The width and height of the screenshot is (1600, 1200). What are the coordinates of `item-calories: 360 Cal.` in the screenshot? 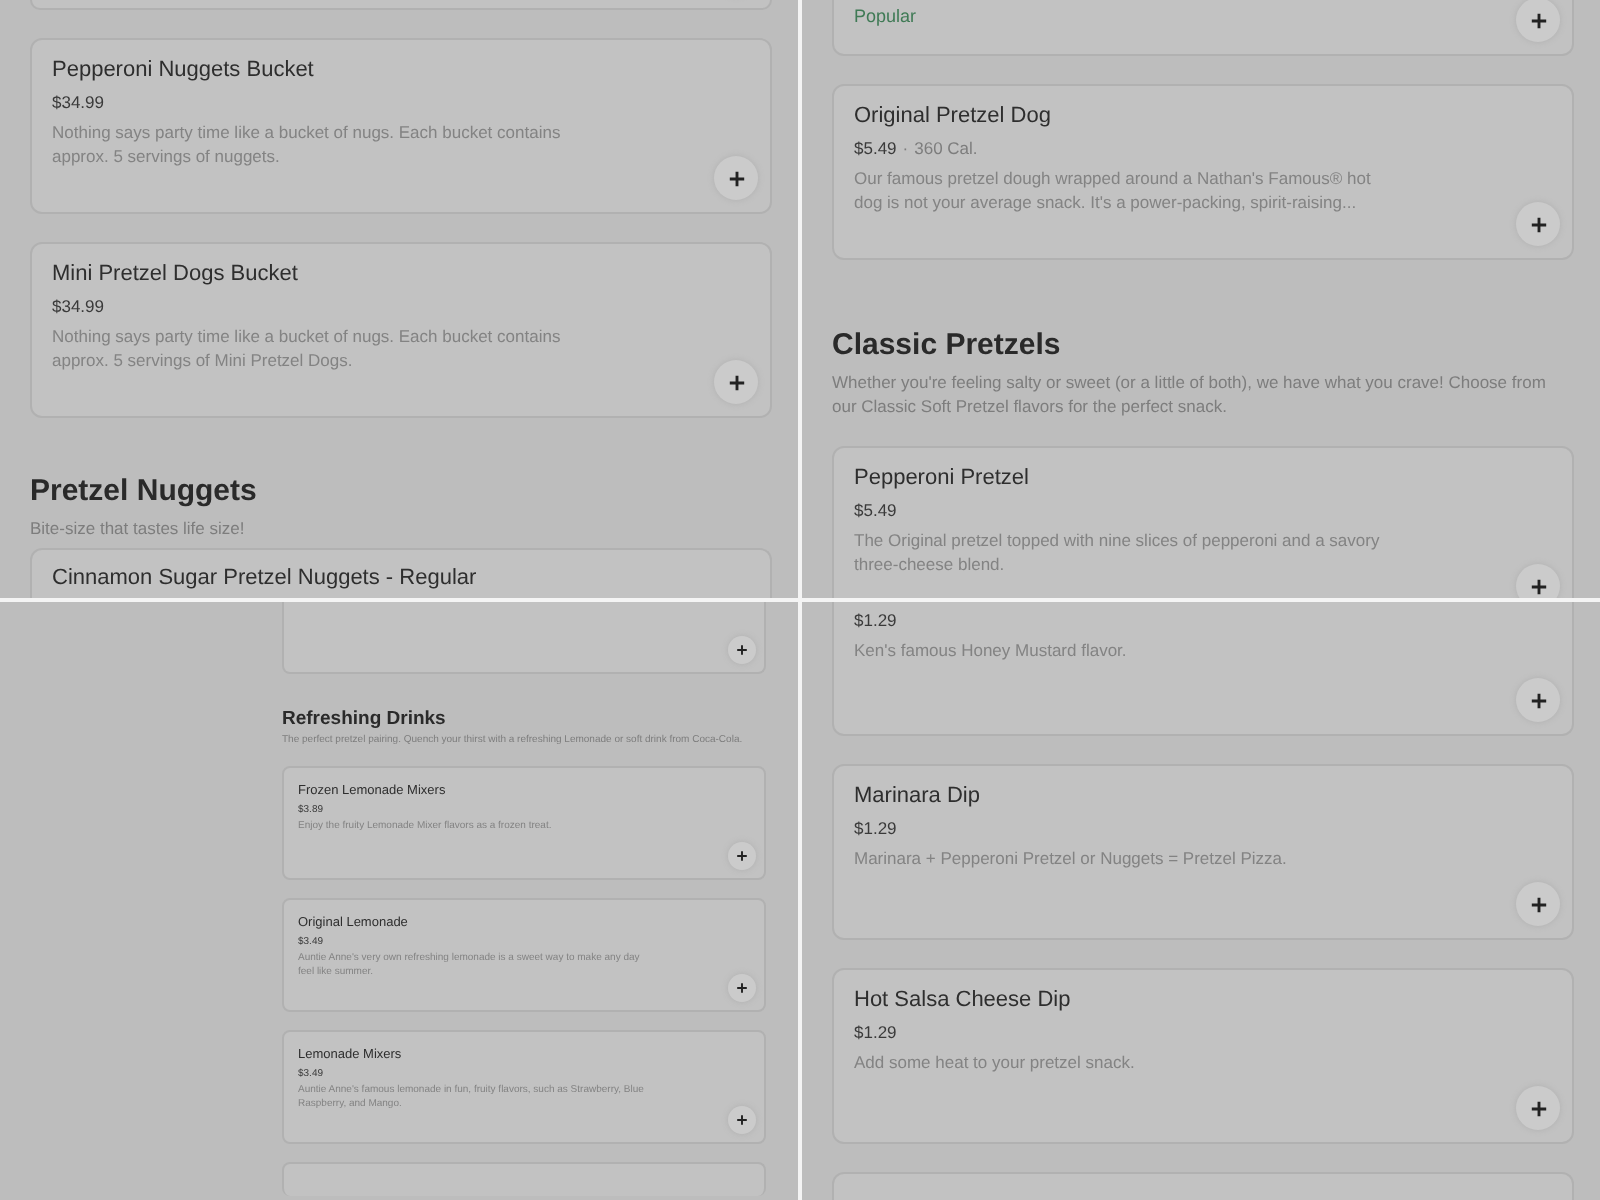 It's located at (946, 148).